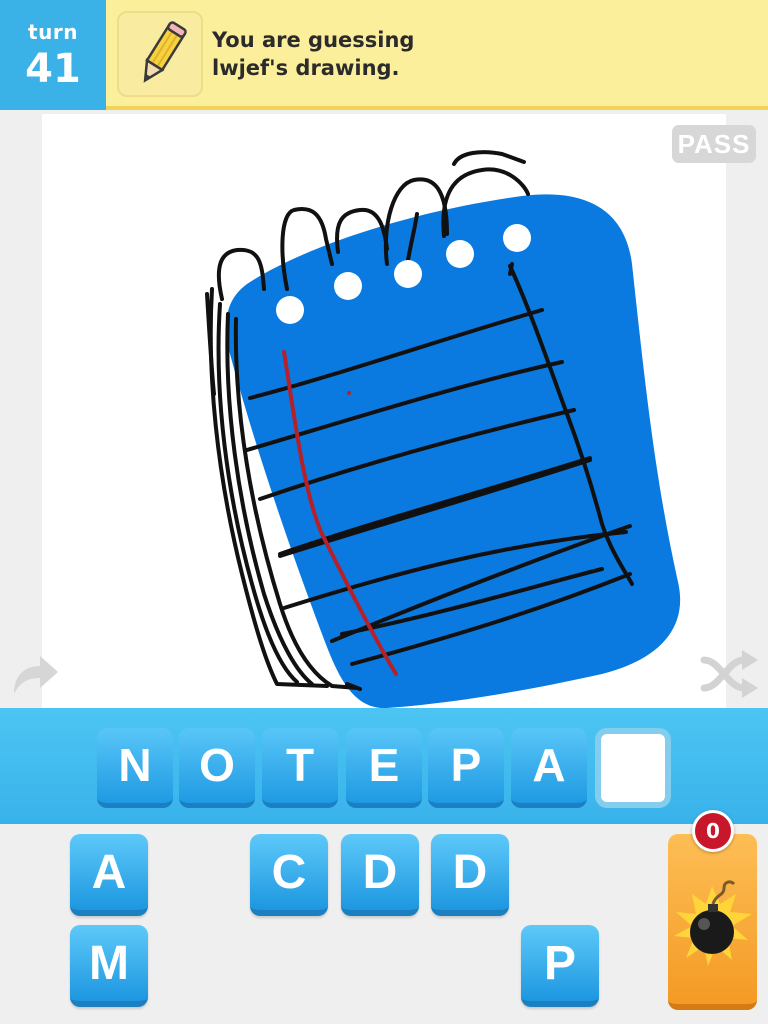  What do you see at coordinates (306, 68) in the screenshot?
I see `guess-message-line2: lwjef's drawing.` at bounding box center [306, 68].